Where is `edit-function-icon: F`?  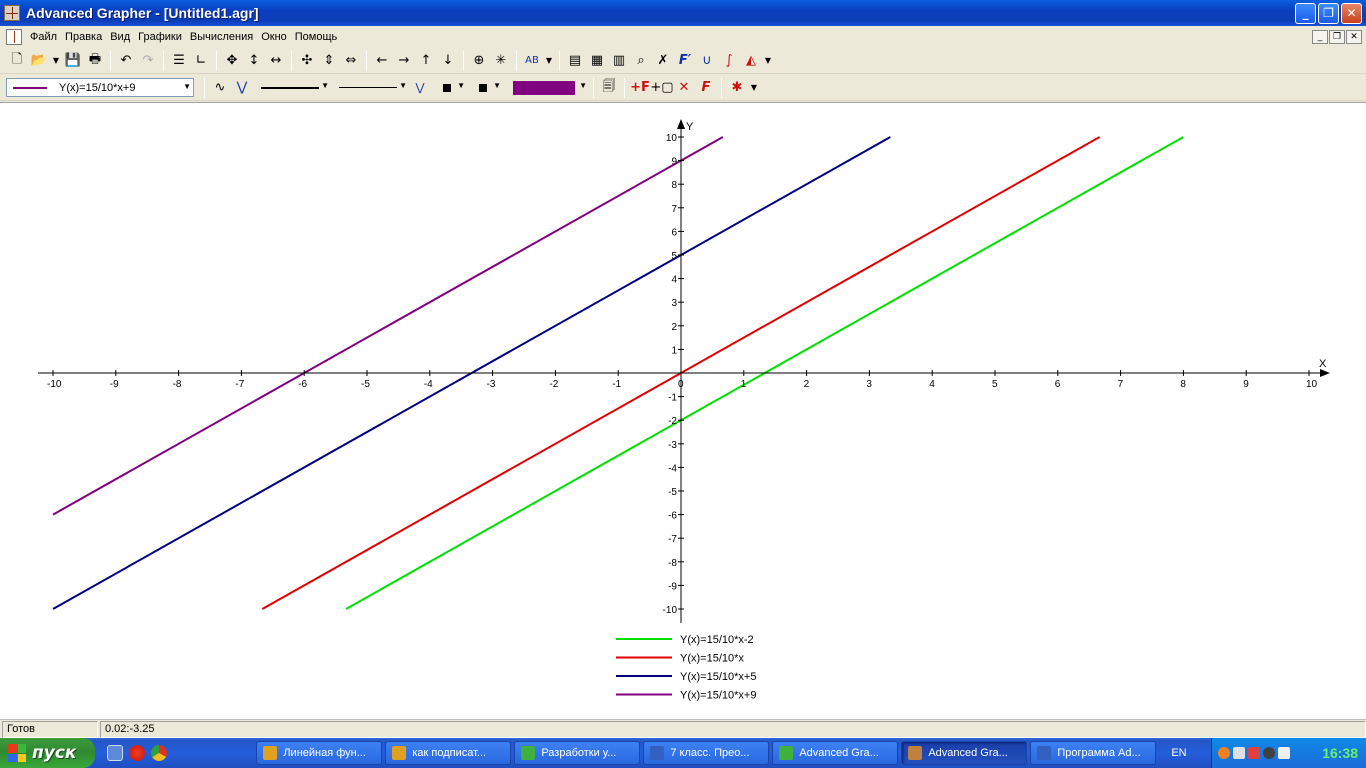 edit-function-icon: F is located at coordinates (706, 88).